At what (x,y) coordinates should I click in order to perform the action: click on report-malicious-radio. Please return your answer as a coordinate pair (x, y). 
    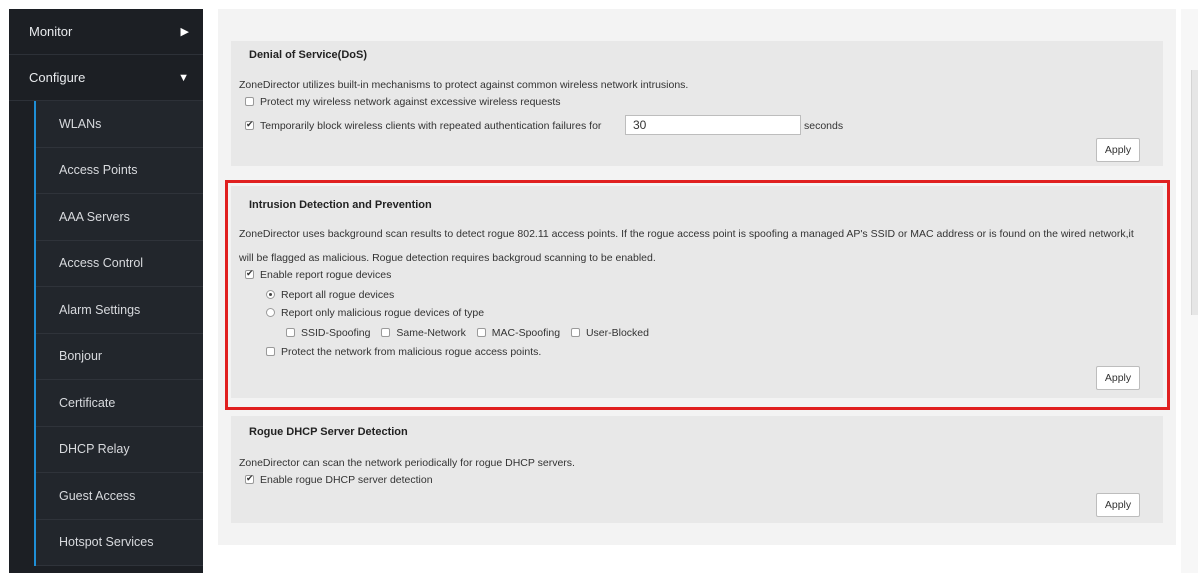
    Looking at the image, I should click on (270, 312).